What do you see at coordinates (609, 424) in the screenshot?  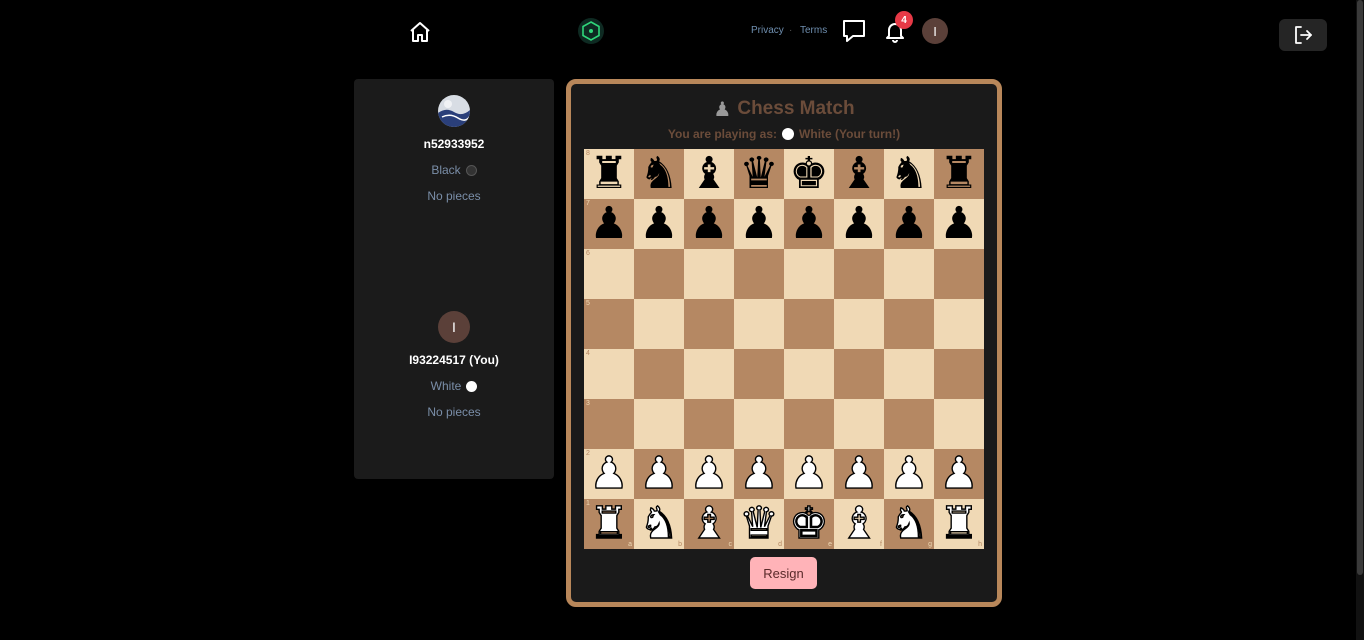 I see `square-a3: 3` at bounding box center [609, 424].